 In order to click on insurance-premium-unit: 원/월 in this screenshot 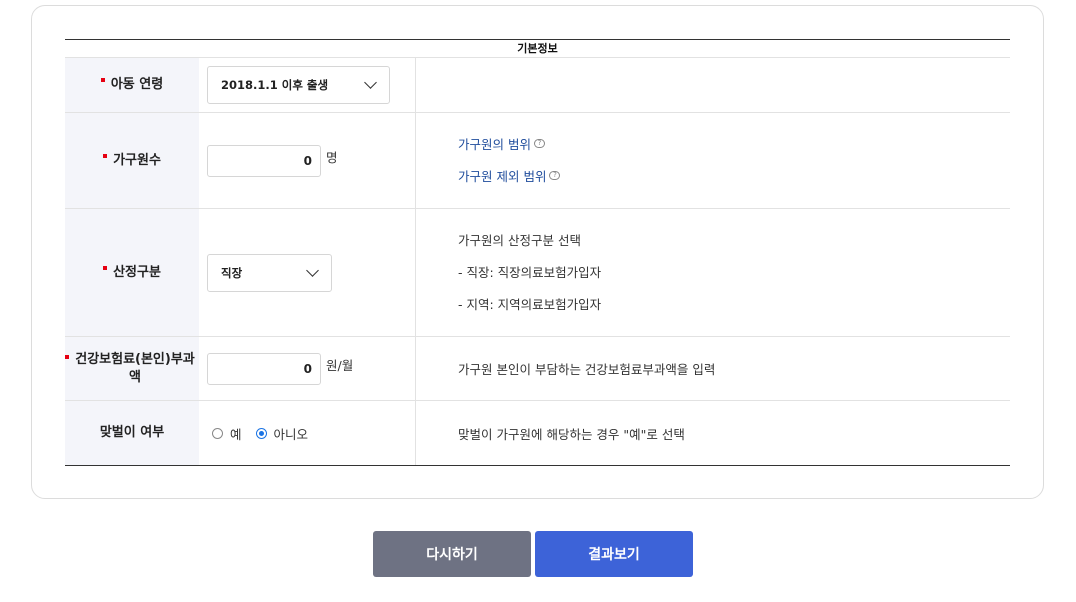, I will do `click(340, 365)`.